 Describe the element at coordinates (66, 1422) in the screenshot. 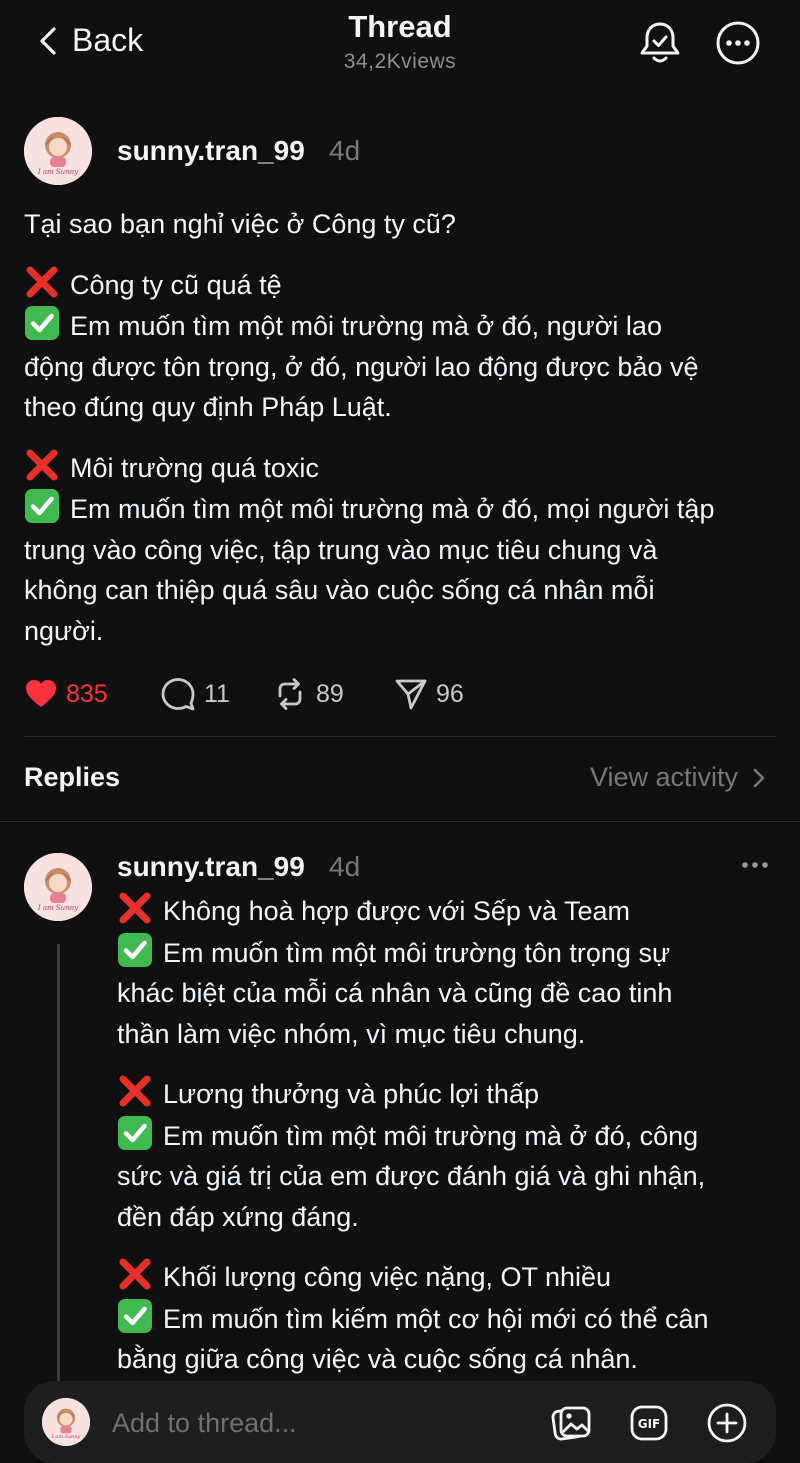

I see `composer-avatar` at that location.